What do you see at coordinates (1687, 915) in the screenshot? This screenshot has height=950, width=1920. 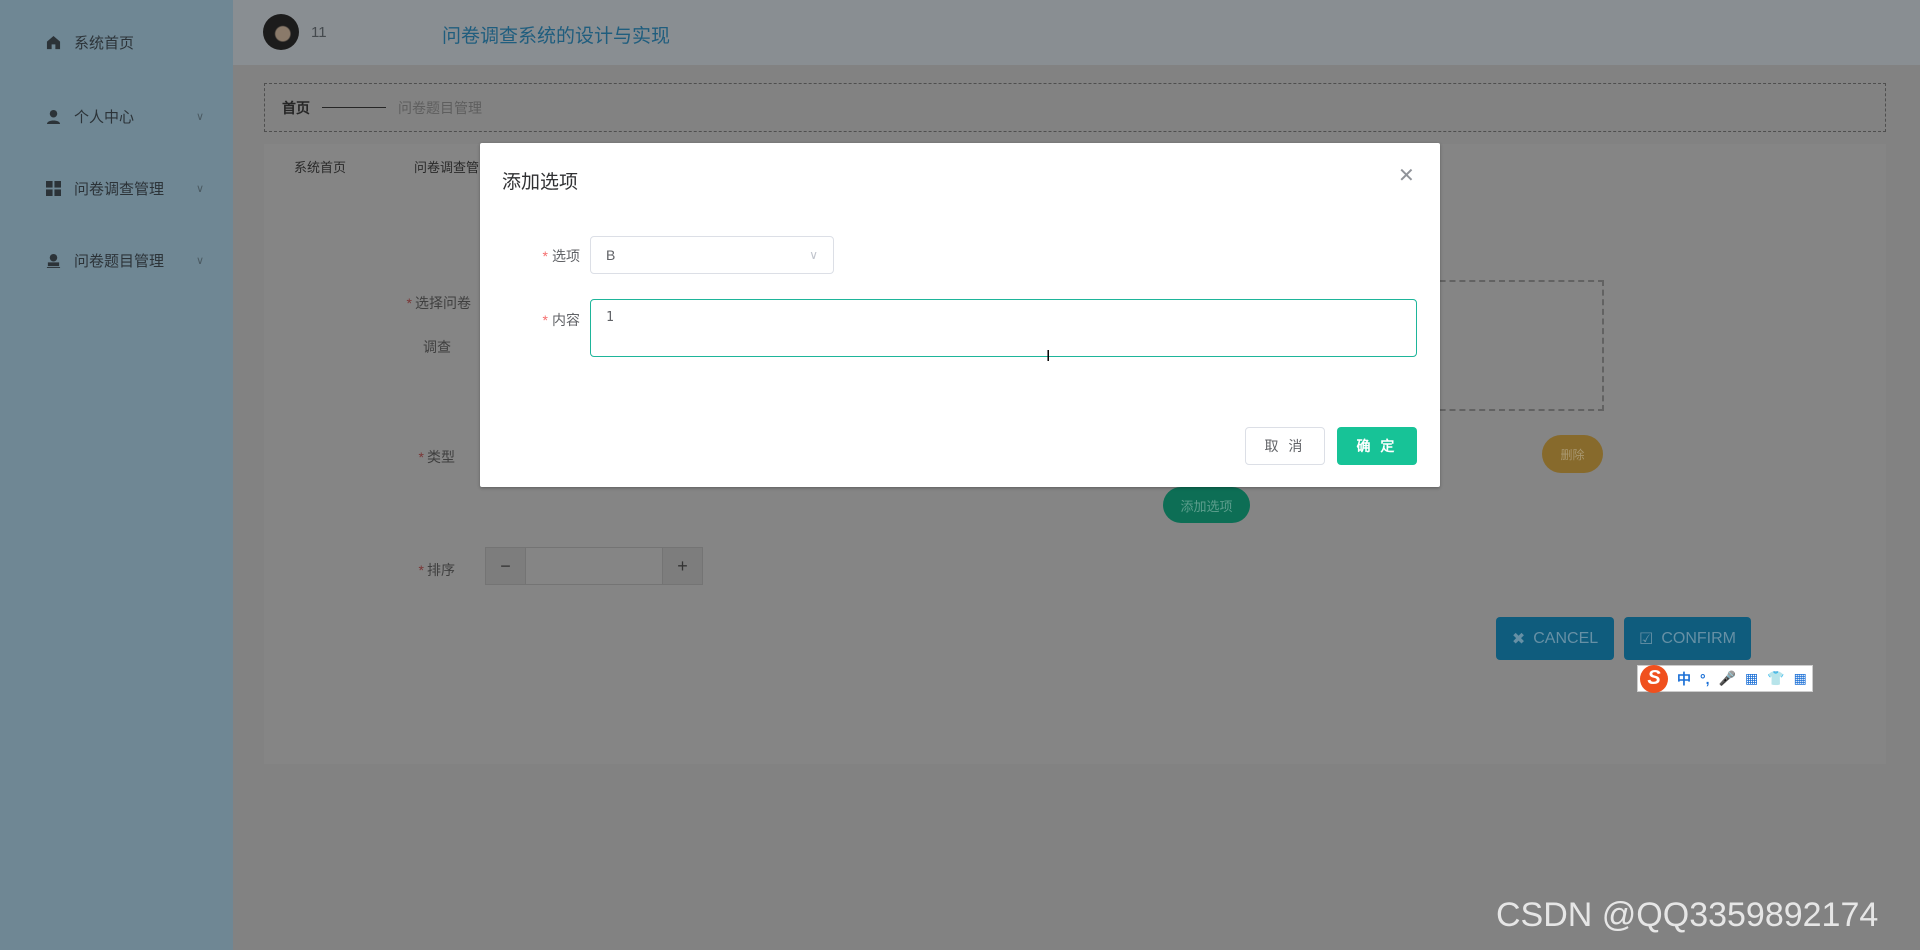 I see `watermark: CSDN @QQ3359892174` at bounding box center [1687, 915].